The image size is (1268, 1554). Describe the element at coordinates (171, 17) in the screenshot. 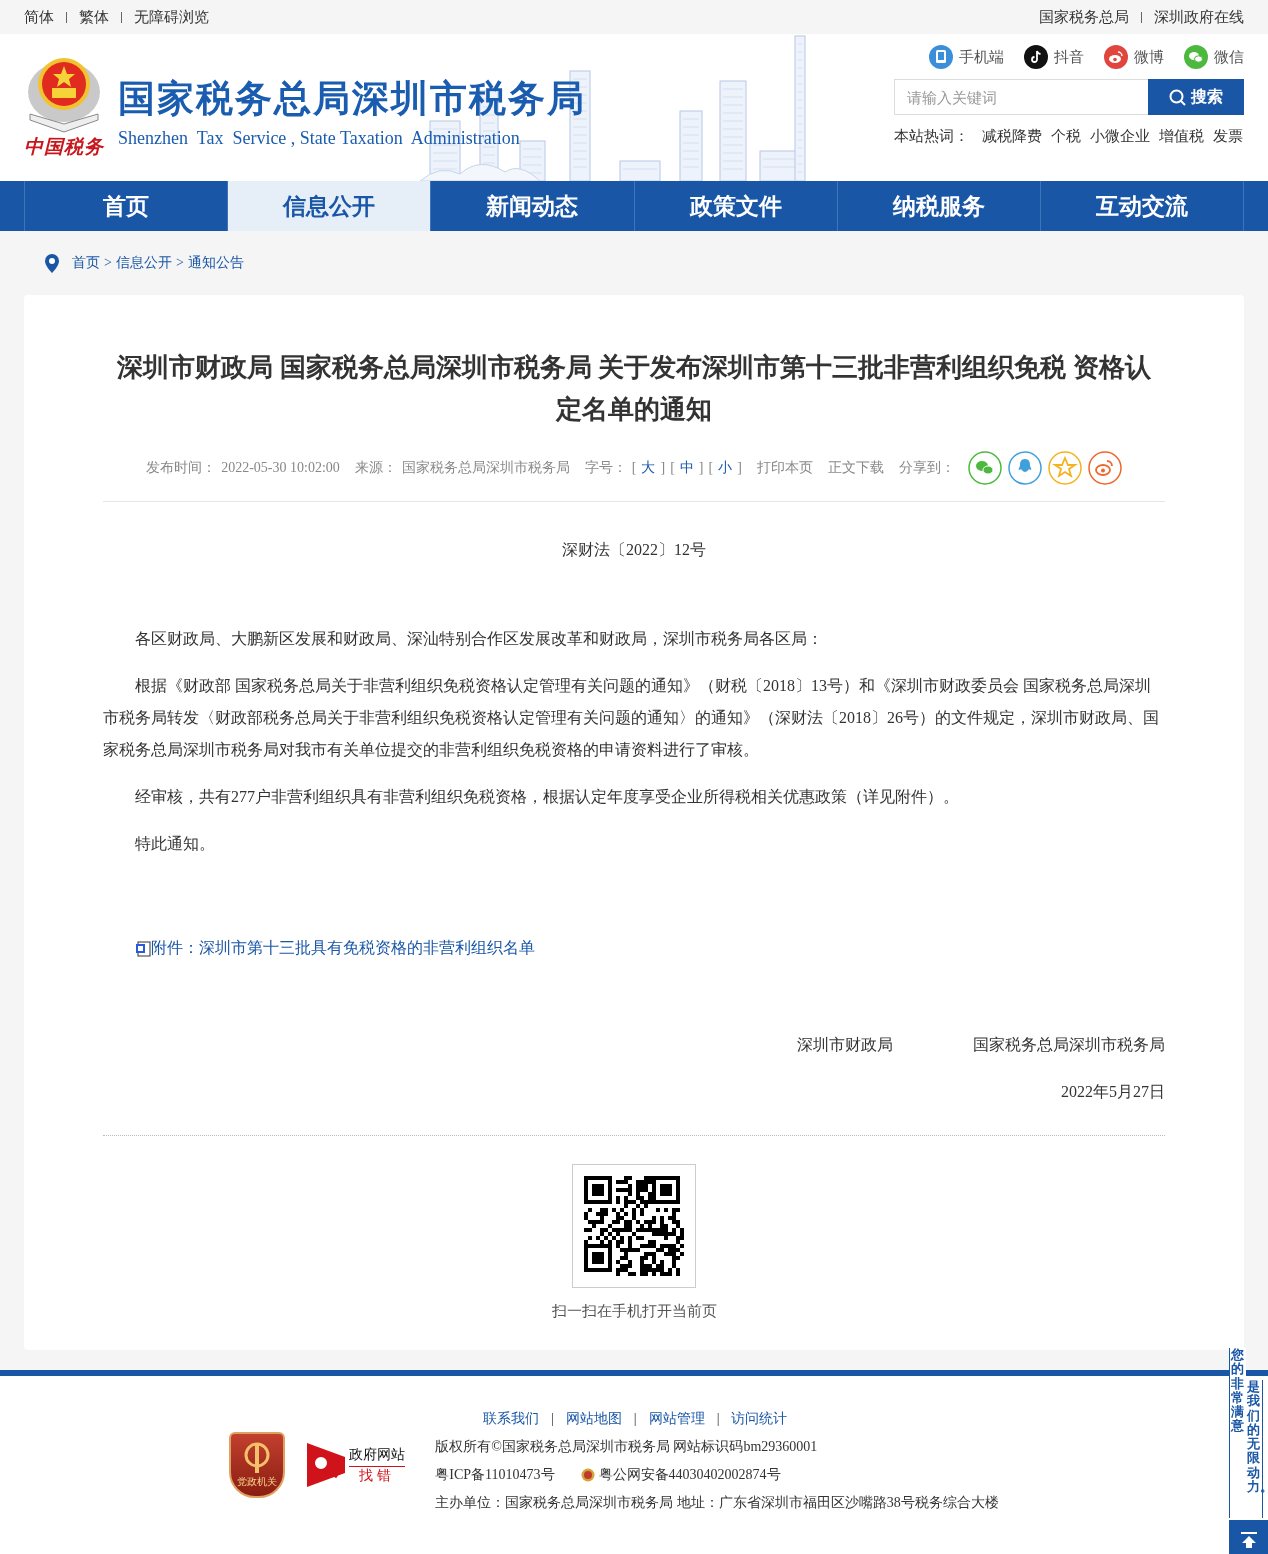

I see `top-link: 无障碍浏览` at that location.